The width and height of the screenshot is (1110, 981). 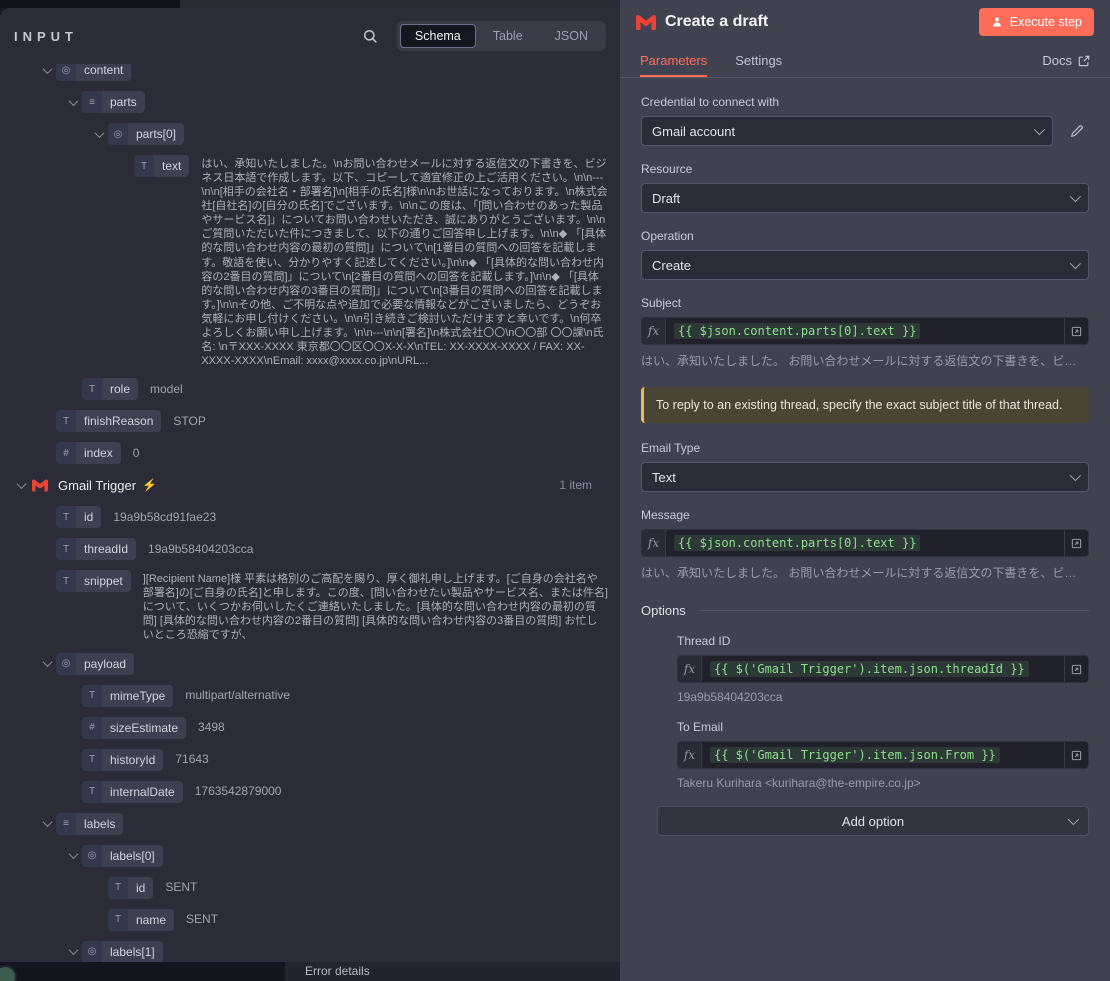 I want to click on execute-step-label: Execute step, so click(x=1045, y=22).